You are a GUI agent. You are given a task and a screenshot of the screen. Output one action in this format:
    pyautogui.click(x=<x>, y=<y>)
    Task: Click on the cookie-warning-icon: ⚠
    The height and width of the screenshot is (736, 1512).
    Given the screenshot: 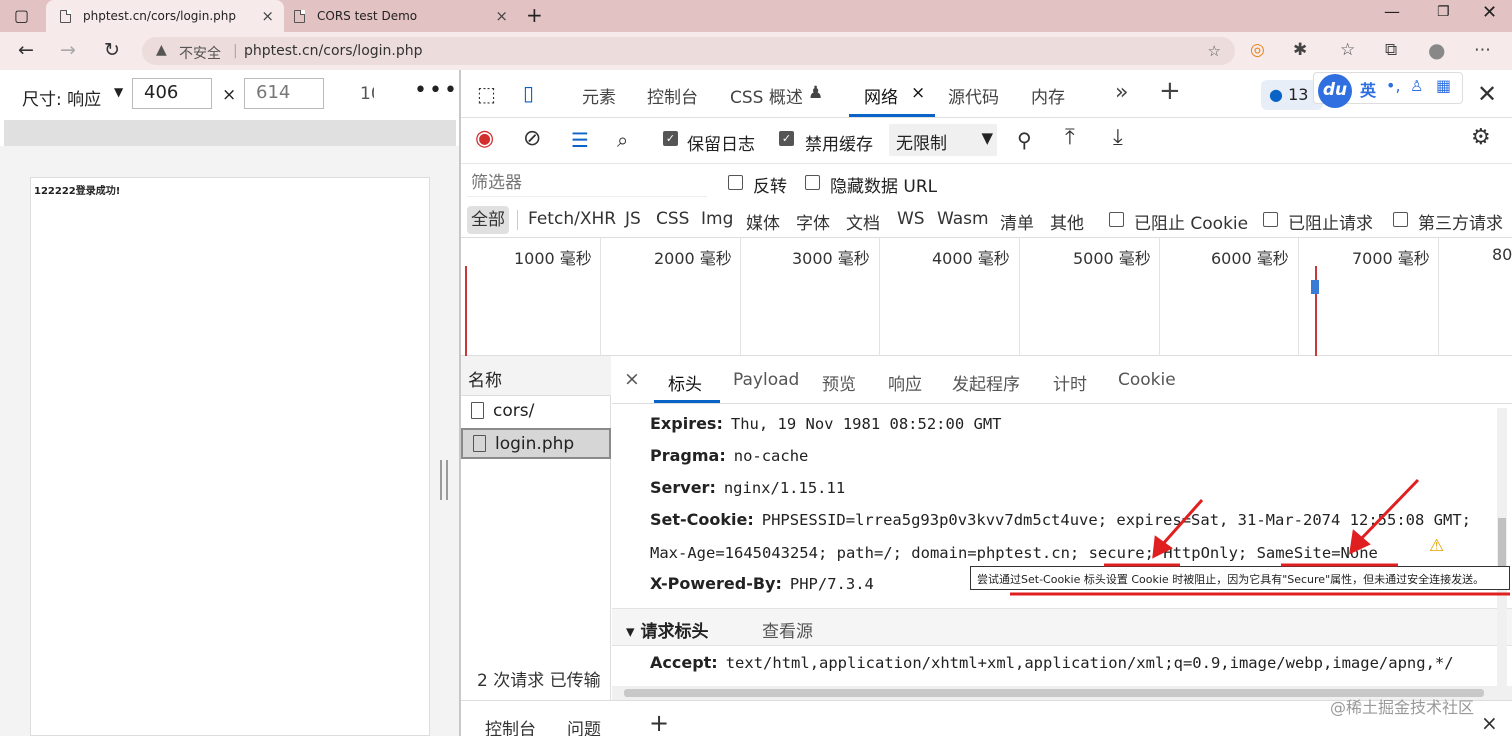 What is the action you would take?
    pyautogui.click(x=1436, y=546)
    